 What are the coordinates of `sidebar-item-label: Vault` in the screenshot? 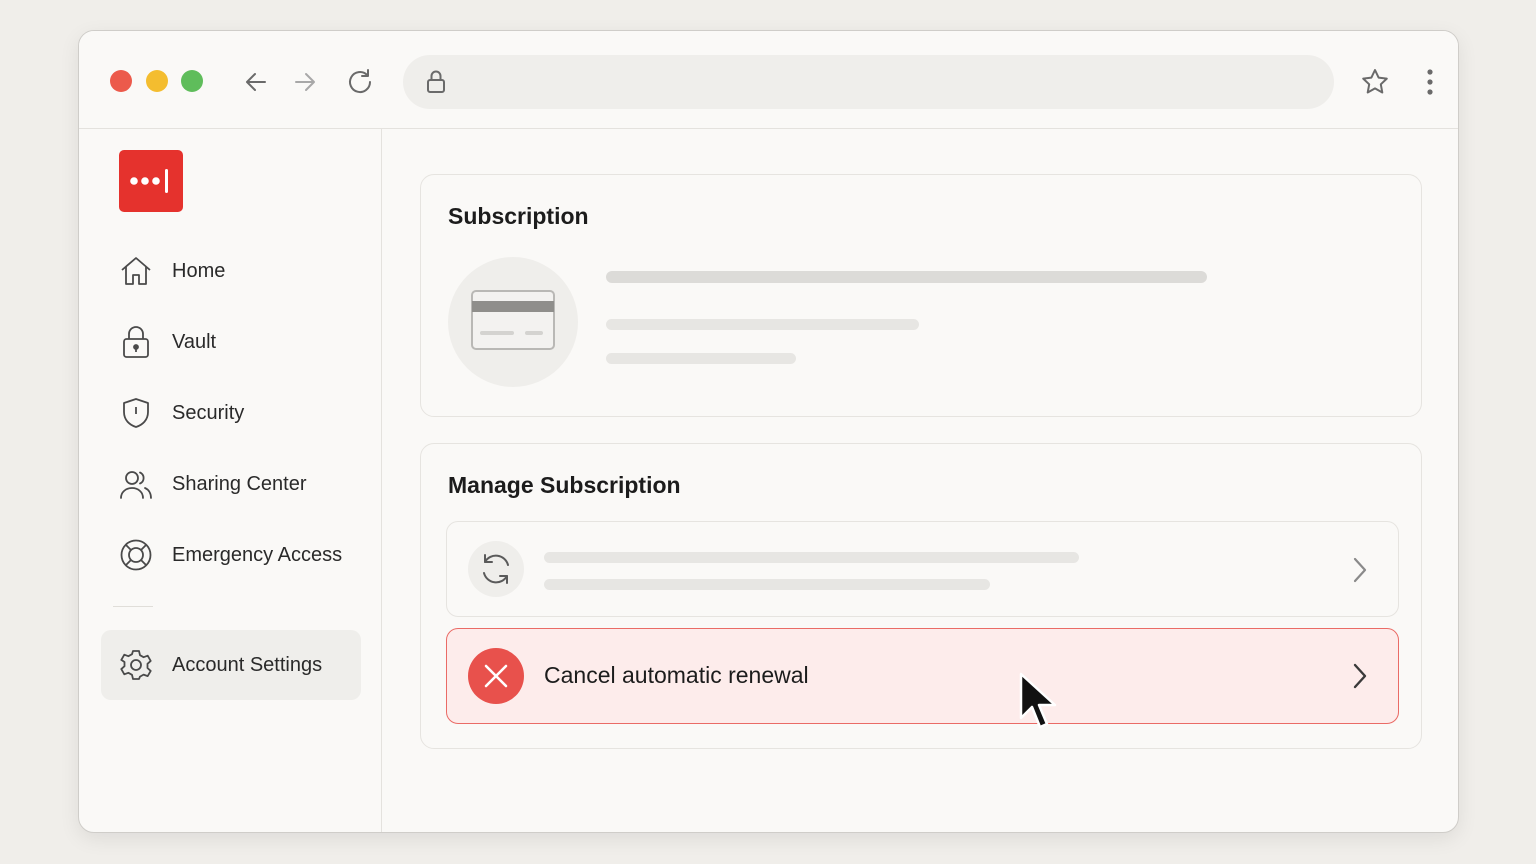 It's located at (194, 341).